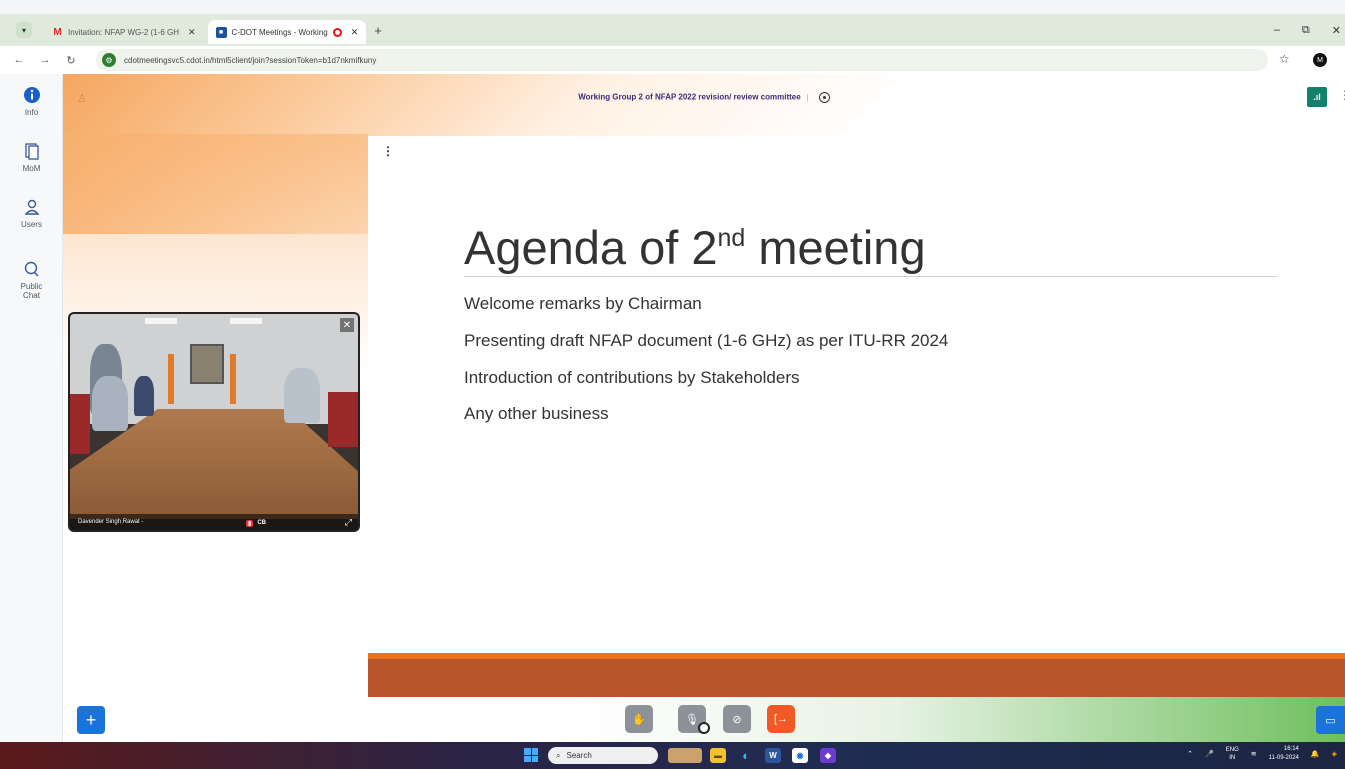  What do you see at coordinates (31, 112) in the screenshot?
I see `sidebar-item-label: Info` at bounding box center [31, 112].